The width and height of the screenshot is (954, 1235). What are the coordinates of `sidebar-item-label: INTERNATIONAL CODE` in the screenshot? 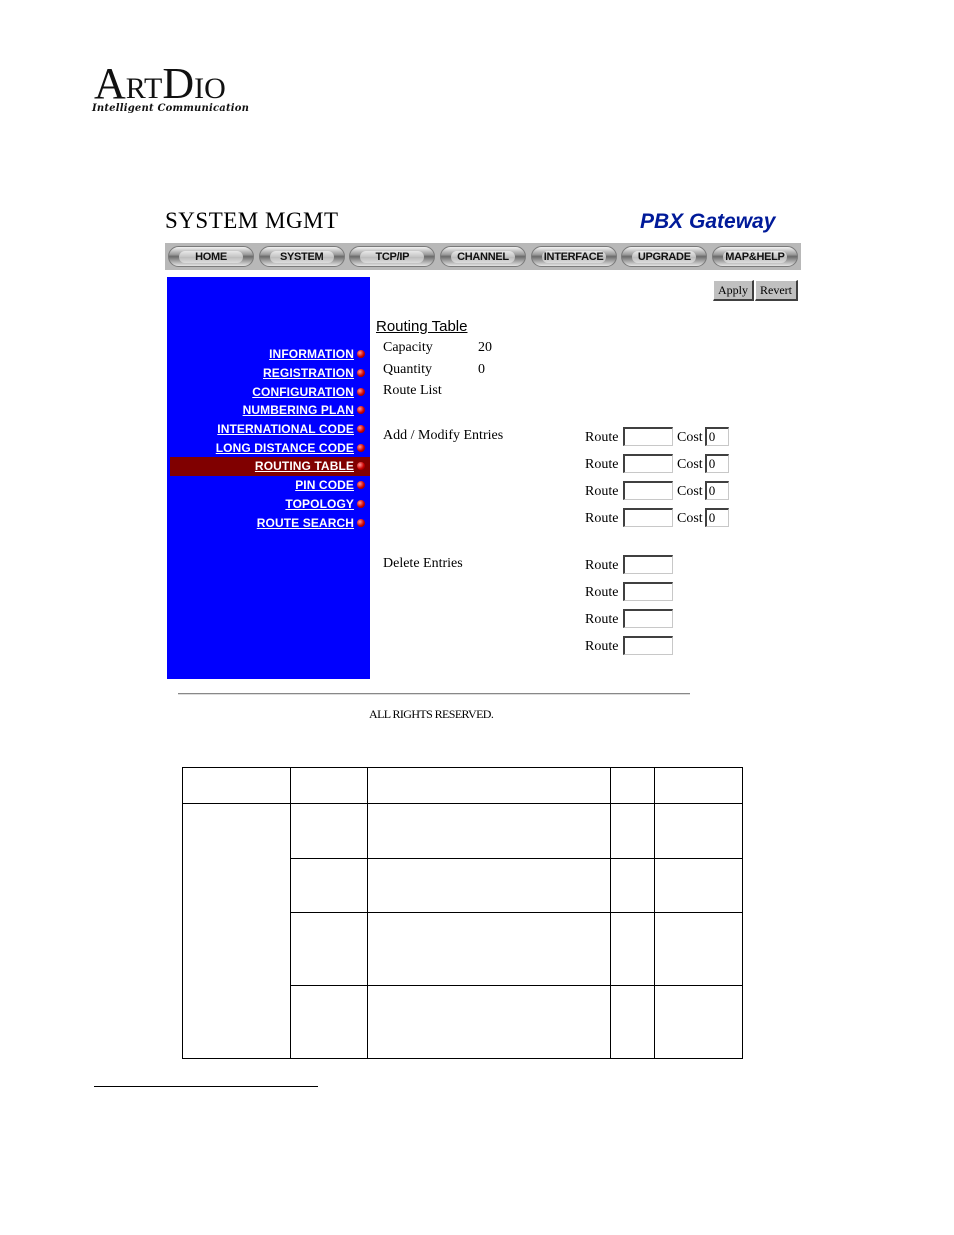 It's located at (285, 429).